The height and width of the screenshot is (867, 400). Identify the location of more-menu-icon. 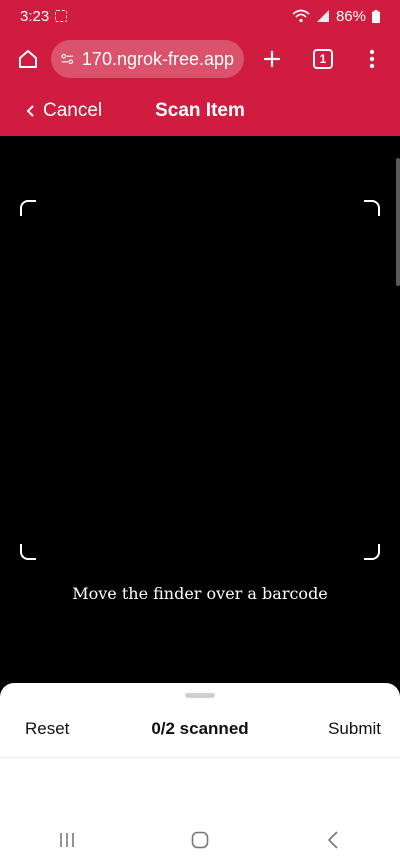
(372, 59).